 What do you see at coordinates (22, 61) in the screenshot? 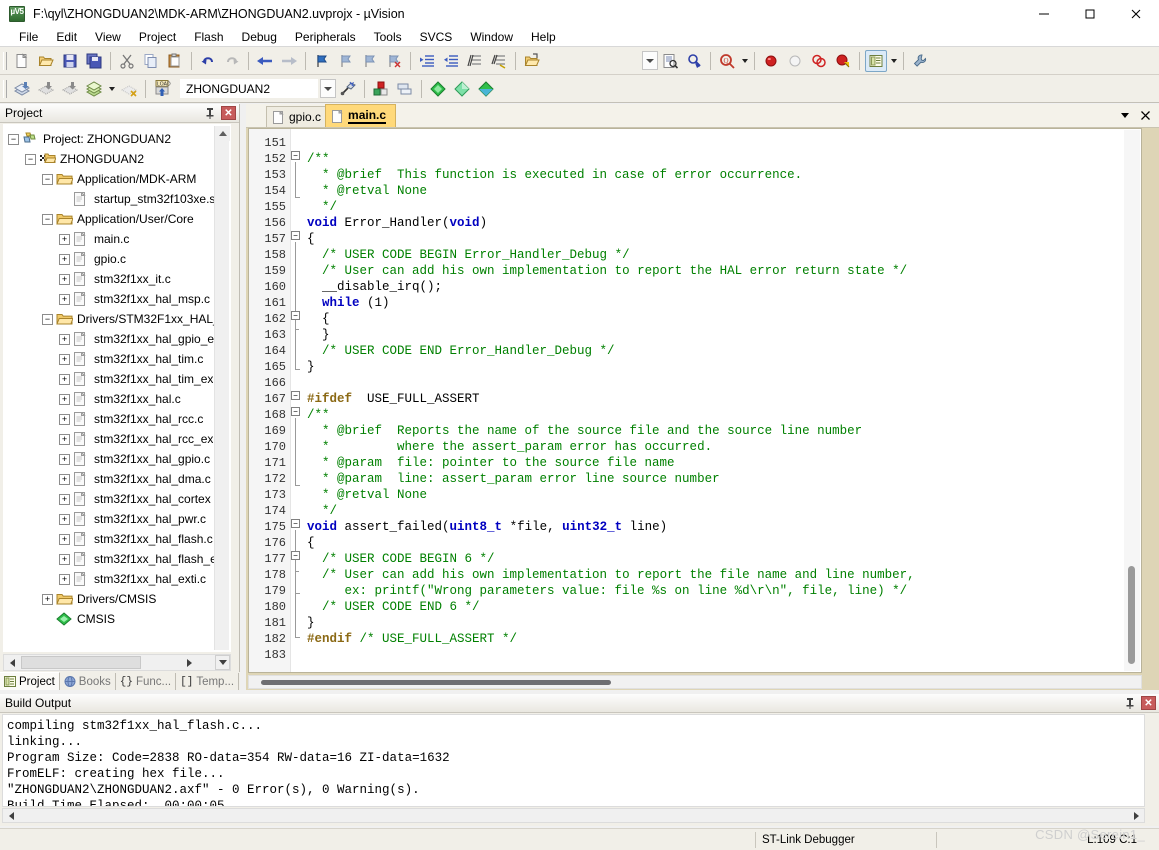
I see `new-file-icon` at bounding box center [22, 61].